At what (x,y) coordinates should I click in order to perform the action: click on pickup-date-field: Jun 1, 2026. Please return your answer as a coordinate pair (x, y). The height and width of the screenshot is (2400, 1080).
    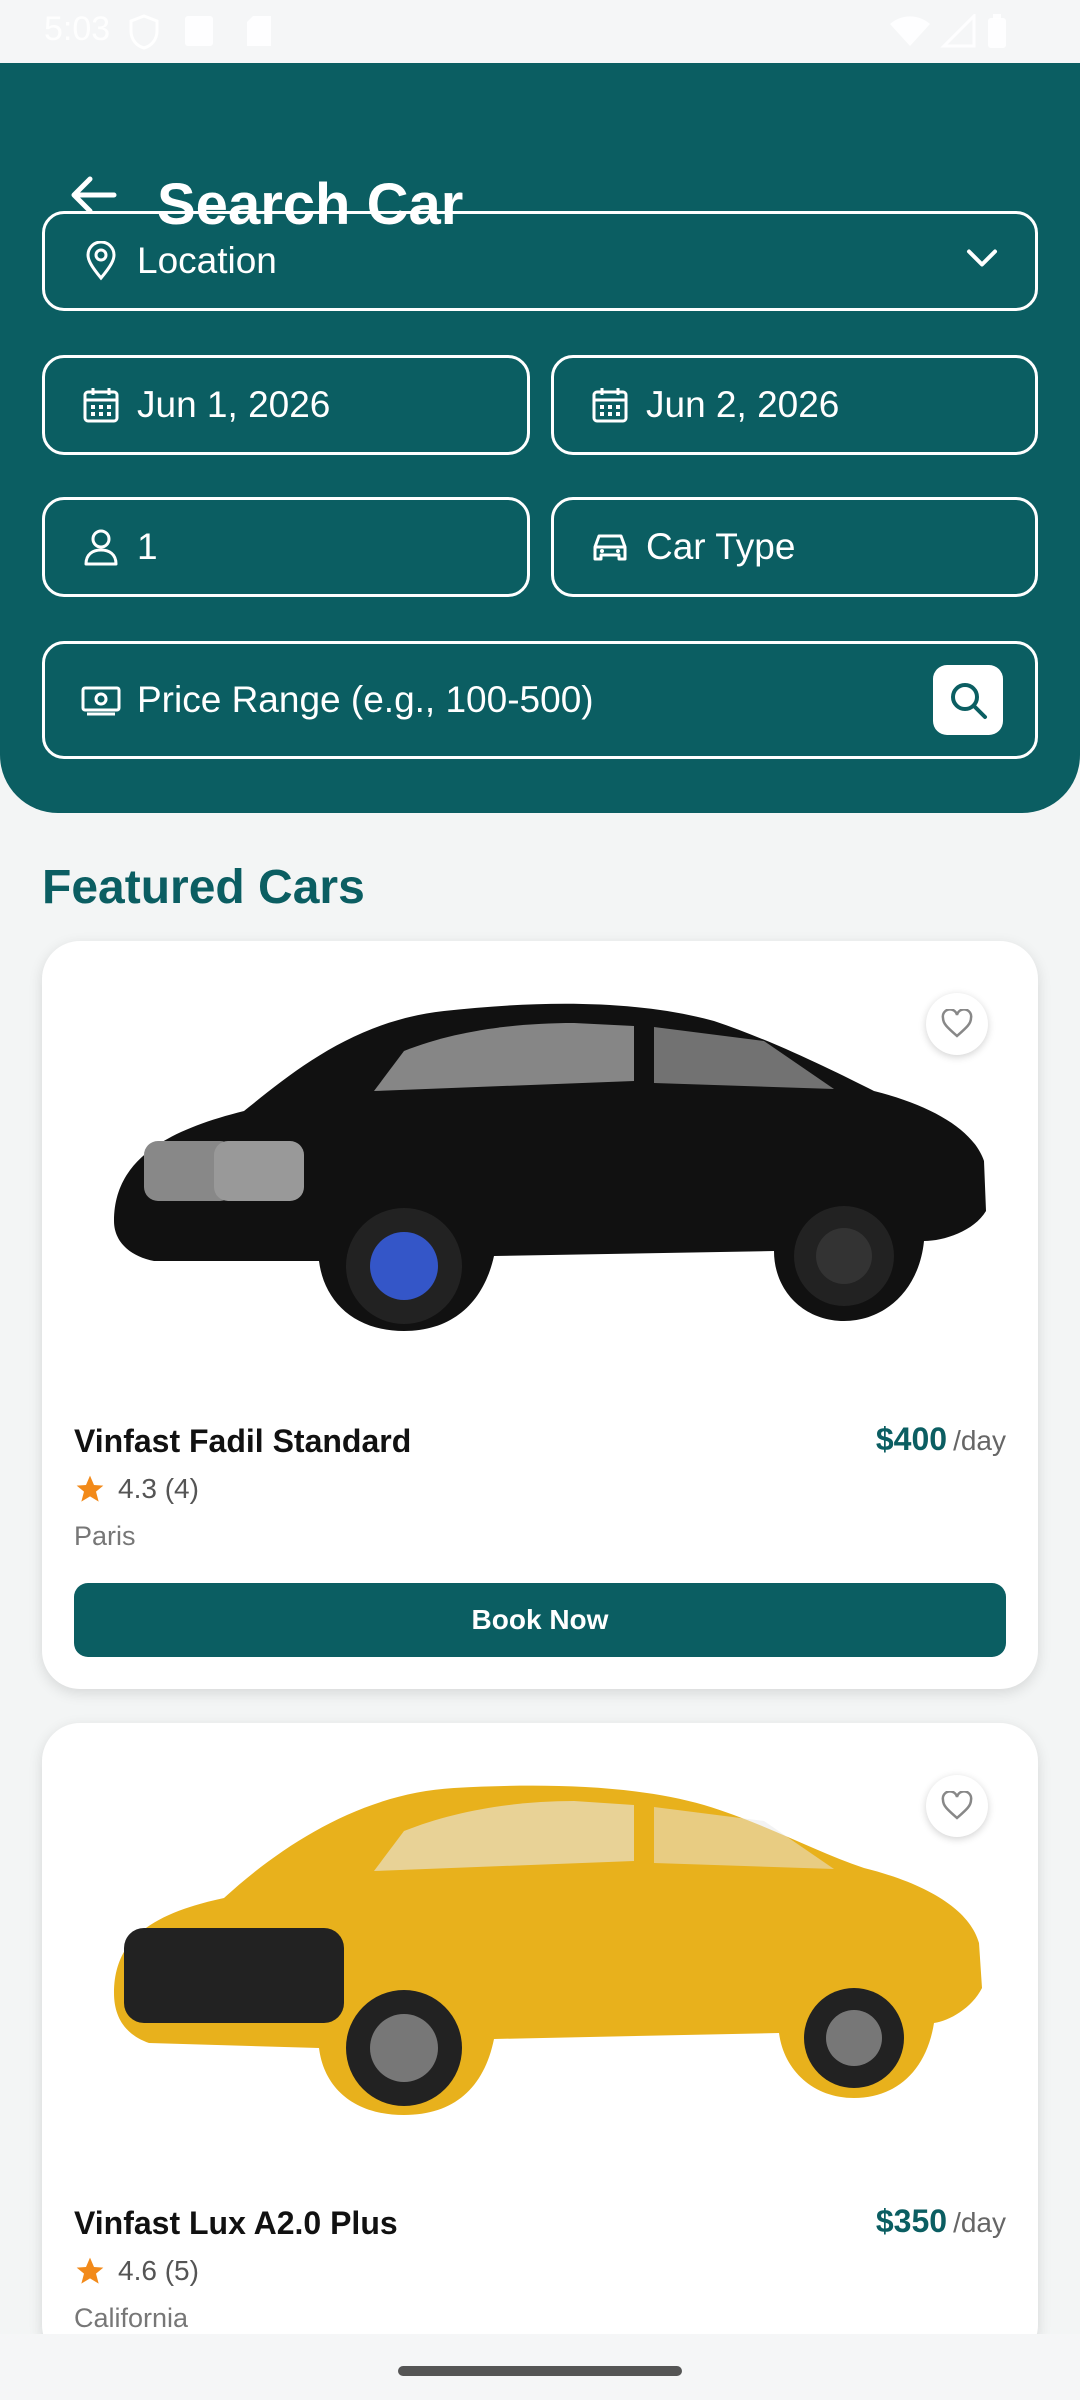
    Looking at the image, I should click on (286, 405).